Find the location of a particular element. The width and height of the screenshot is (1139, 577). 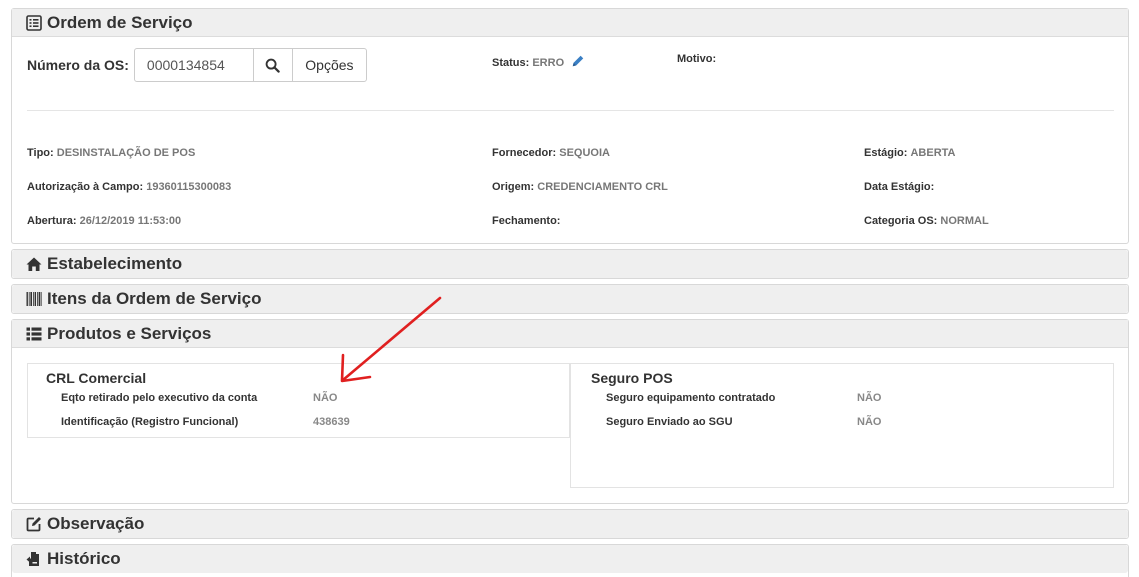

tipo-field: Tipo: DESINSTALAÇÃO DE POS is located at coordinates (111, 153).